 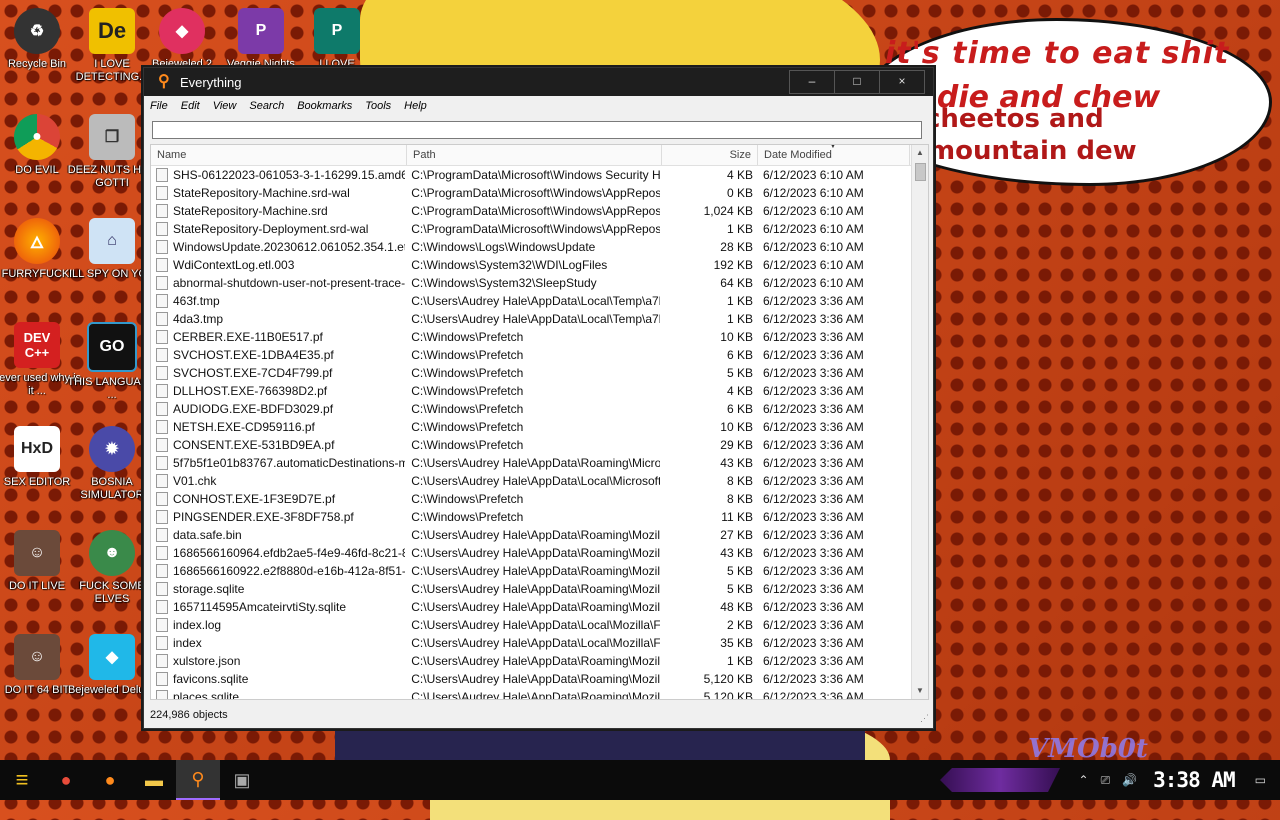 What do you see at coordinates (225, 106) in the screenshot?
I see `menu-view: View` at bounding box center [225, 106].